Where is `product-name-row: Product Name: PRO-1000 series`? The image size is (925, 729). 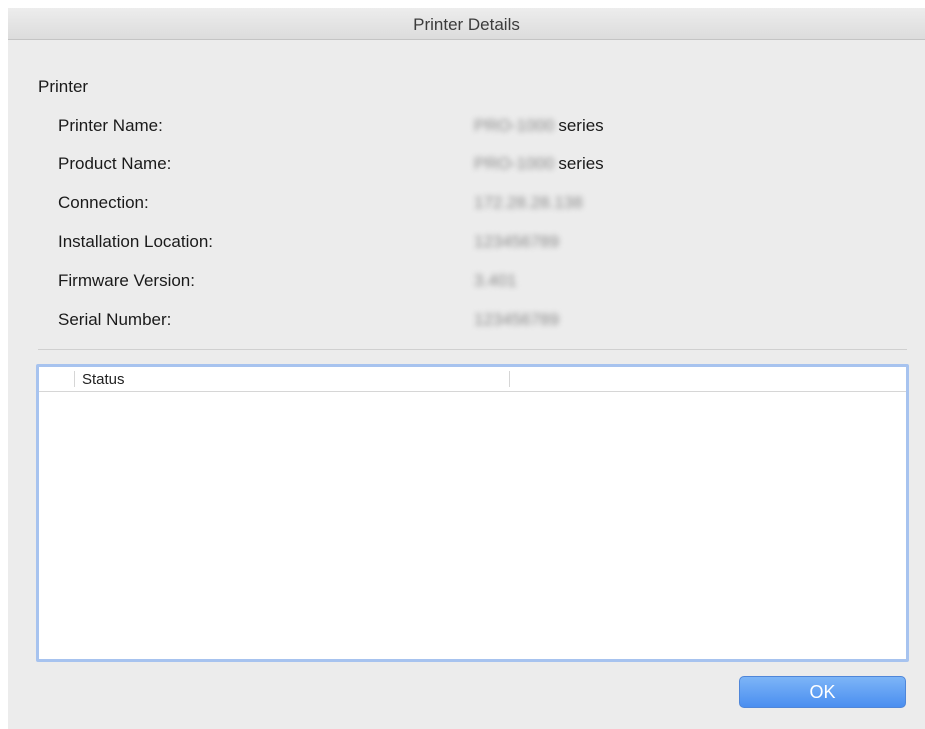 product-name-row: Product Name: PRO-1000 series is located at coordinates (488, 166).